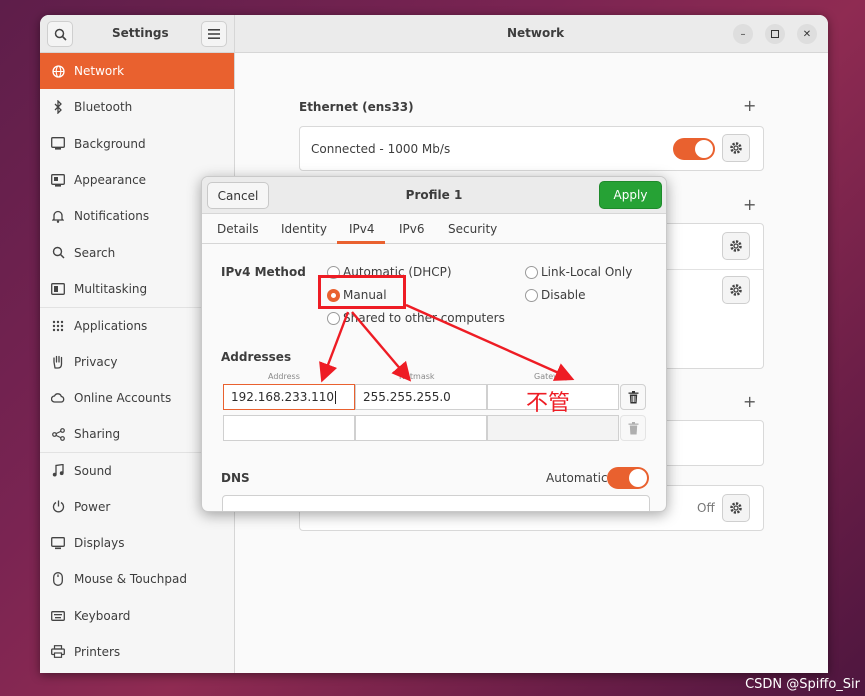 The width and height of the screenshot is (865, 696). Describe the element at coordinates (548, 403) in the screenshot. I see `annotation-text: 不管` at that location.